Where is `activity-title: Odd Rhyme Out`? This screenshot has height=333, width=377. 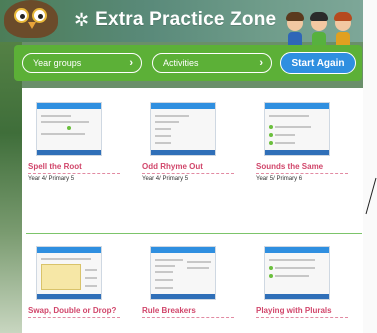
activity-title: Odd Rhyme Out is located at coordinates (188, 168).